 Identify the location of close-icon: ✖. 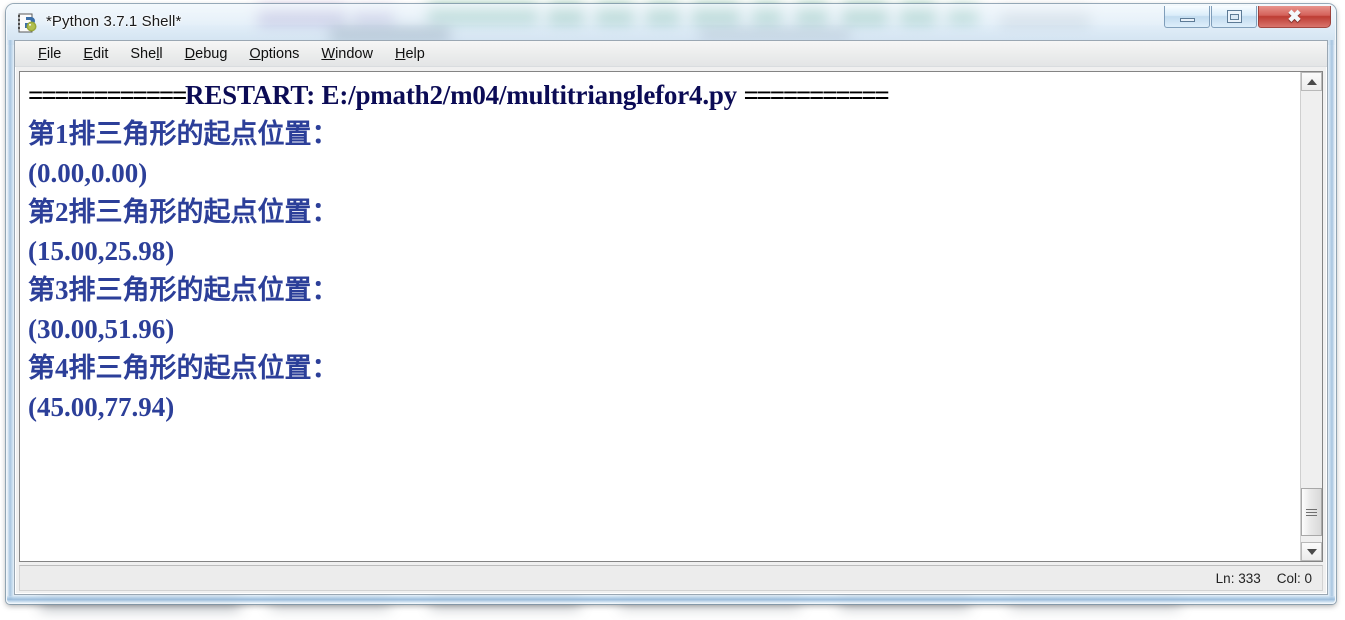
(1294, 16).